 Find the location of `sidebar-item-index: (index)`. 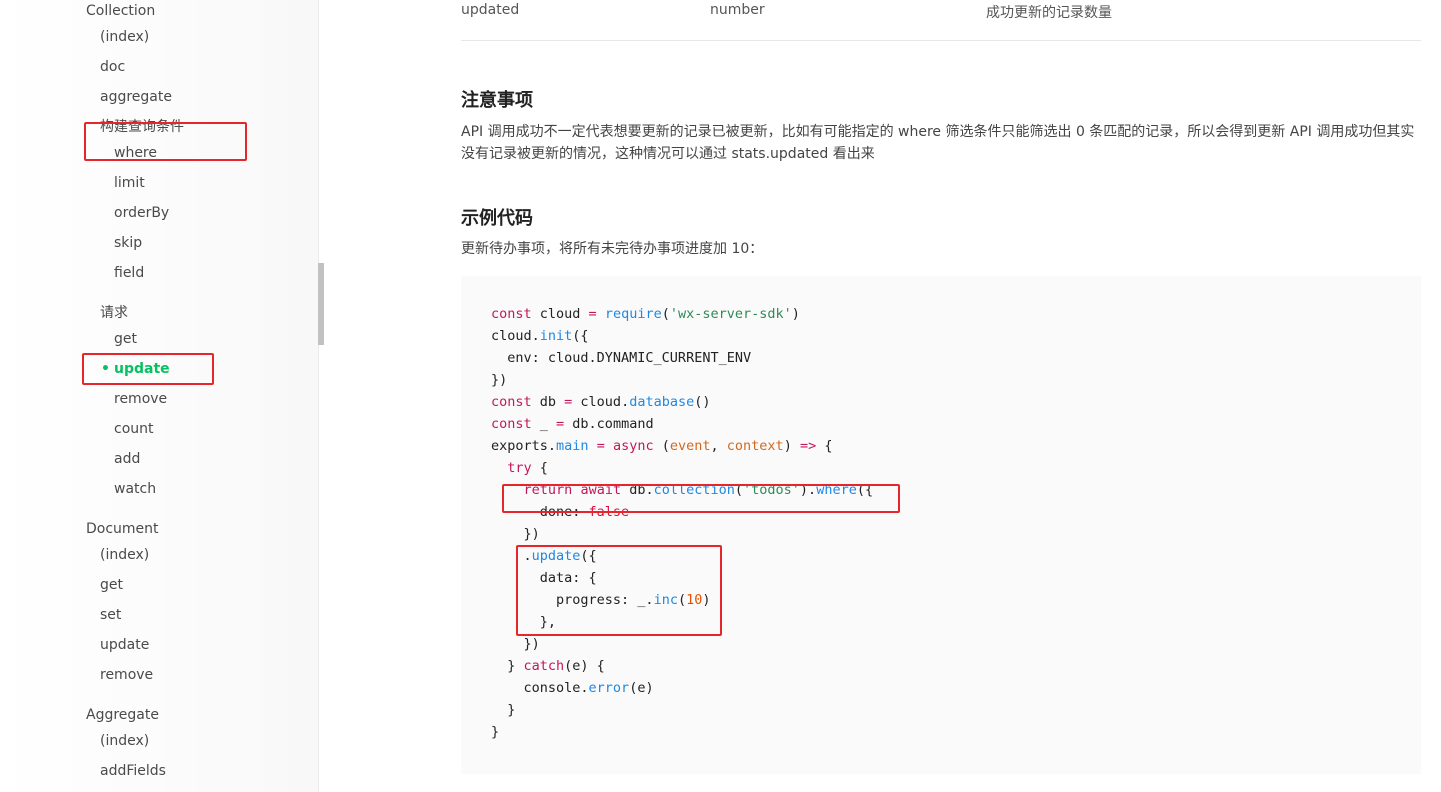

sidebar-item-index: (index) is located at coordinates (124, 37).